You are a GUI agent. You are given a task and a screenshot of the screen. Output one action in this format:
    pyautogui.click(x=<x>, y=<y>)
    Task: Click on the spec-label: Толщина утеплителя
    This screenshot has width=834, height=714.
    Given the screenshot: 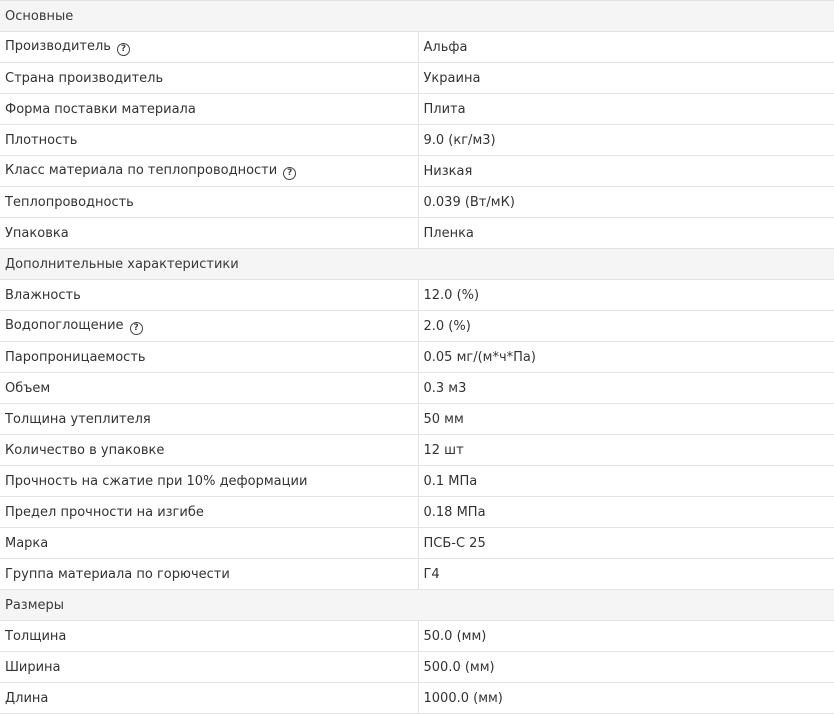 What is the action you would take?
    pyautogui.click(x=78, y=419)
    